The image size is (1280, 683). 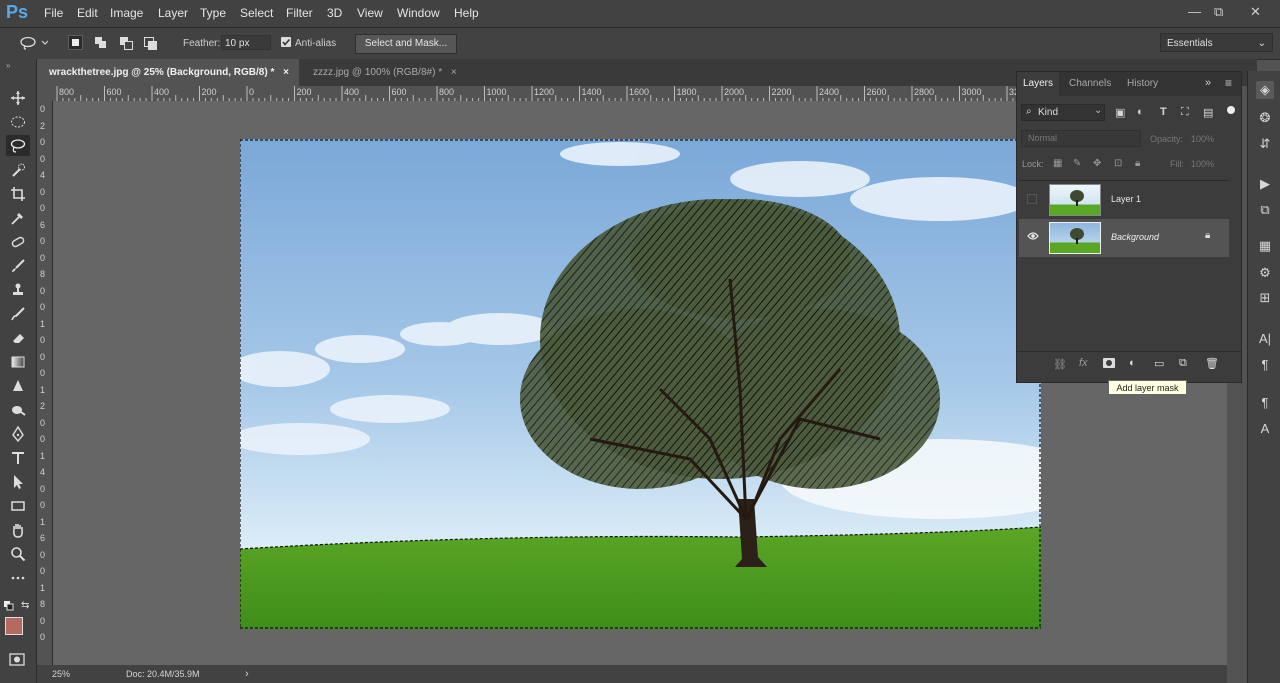 I want to click on lock-artboard-icon: ⊡, so click(x=1118, y=163).